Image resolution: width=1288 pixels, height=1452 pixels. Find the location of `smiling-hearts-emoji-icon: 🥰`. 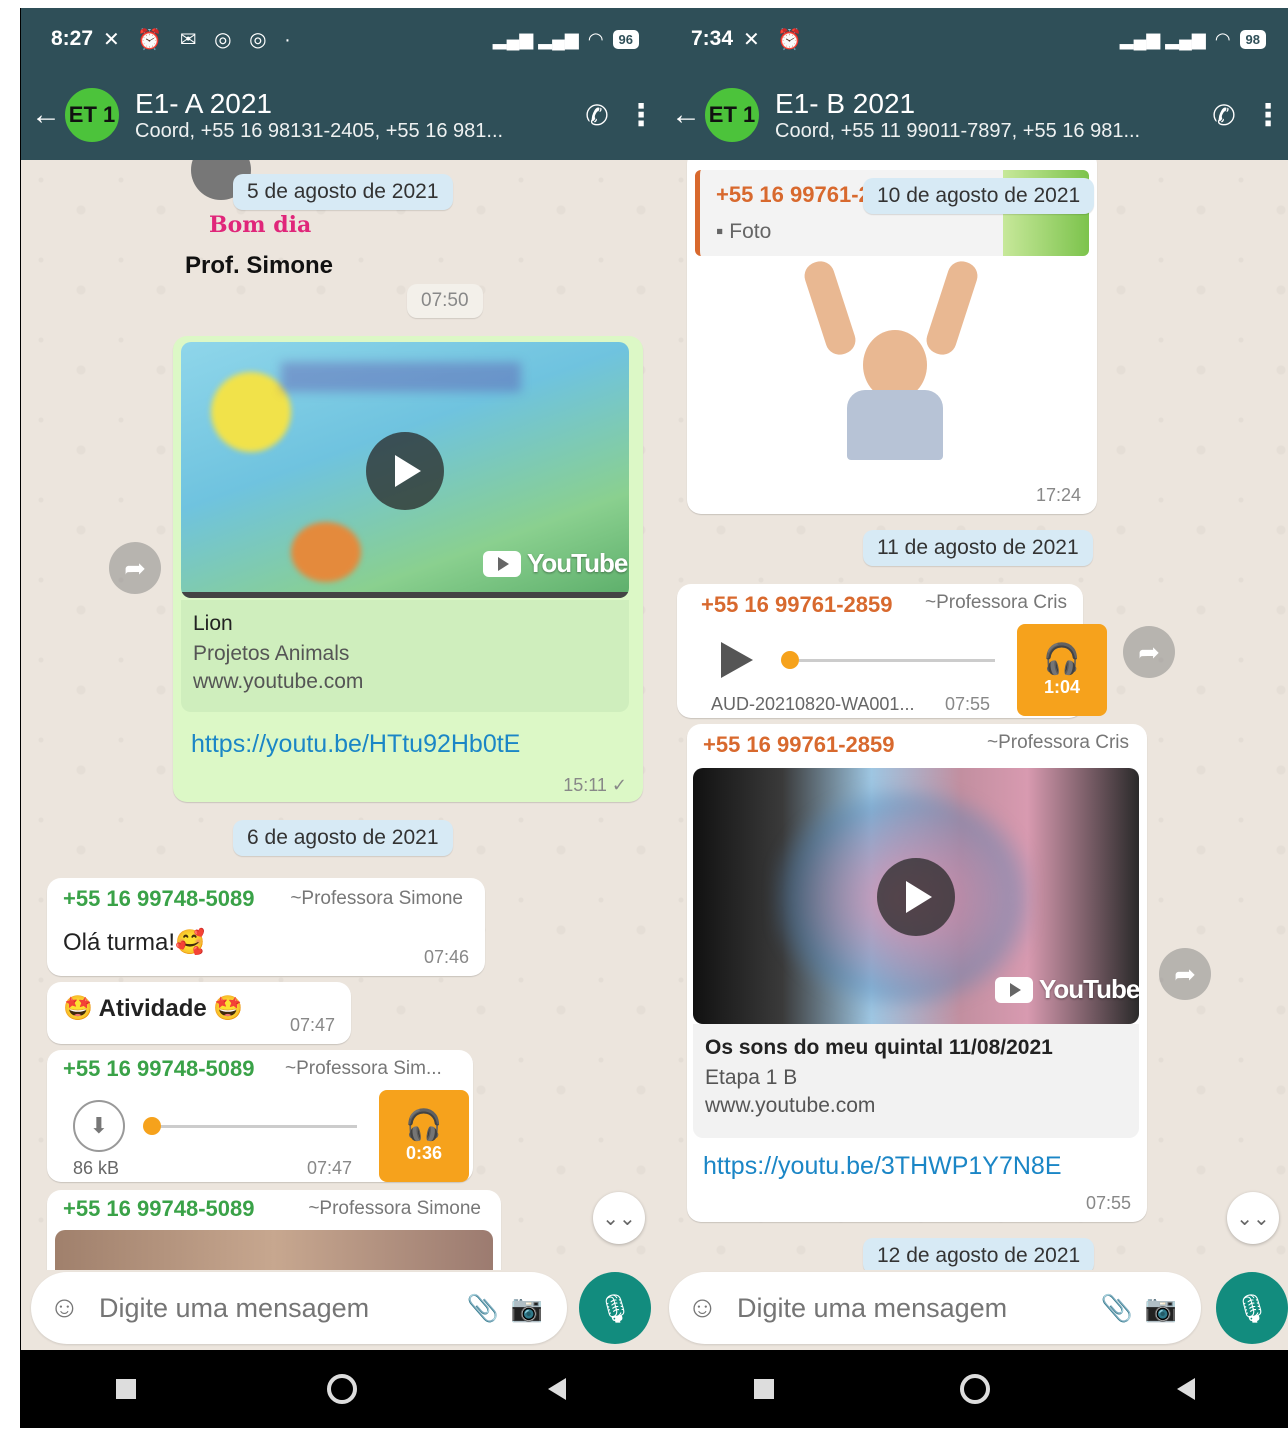

smiling-hearts-emoji-icon: 🥰 is located at coordinates (190, 942).